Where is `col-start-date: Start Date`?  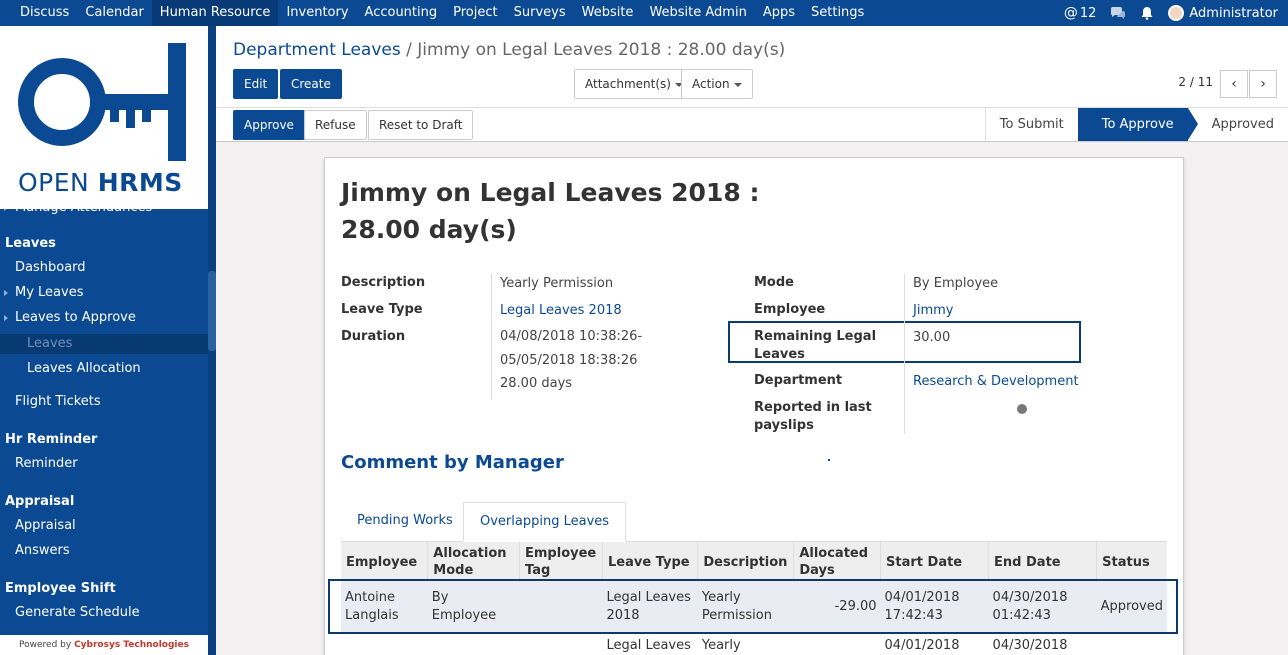 col-start-date: Start Date is located at coordinates (934, 562).